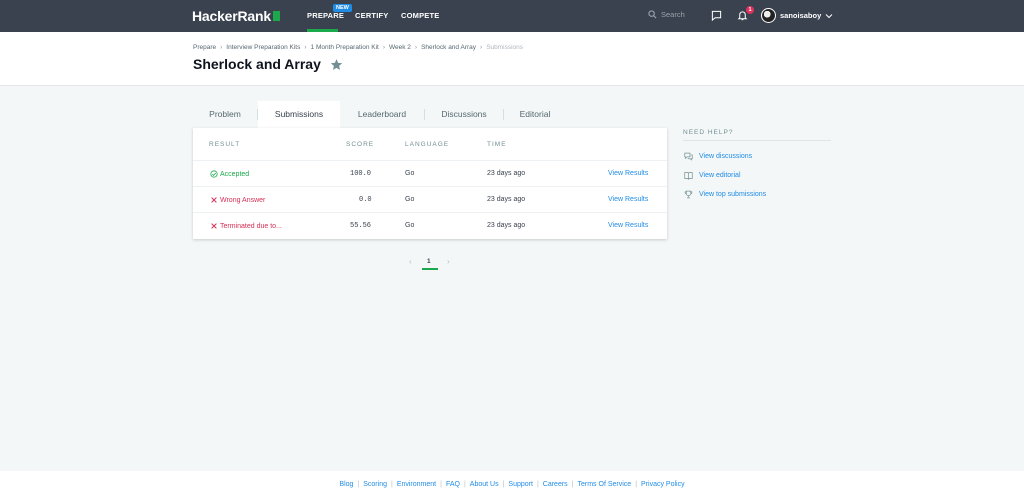 The width and height of the screenshot is (1024, 498). What do you see at coordinates (663, 484) in the screenshot?
I see `footer-link-privacy: Privacy Policy` at bounding box center [663, 484].